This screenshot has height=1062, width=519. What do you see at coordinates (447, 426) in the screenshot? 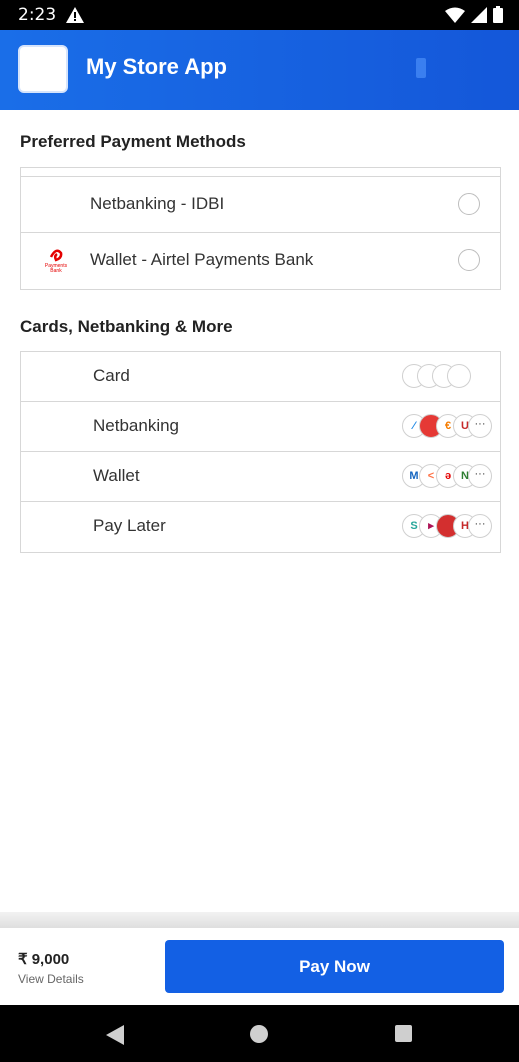
I see `bank-logos: ⁄ € U ···` at bounding box center [447, 426].